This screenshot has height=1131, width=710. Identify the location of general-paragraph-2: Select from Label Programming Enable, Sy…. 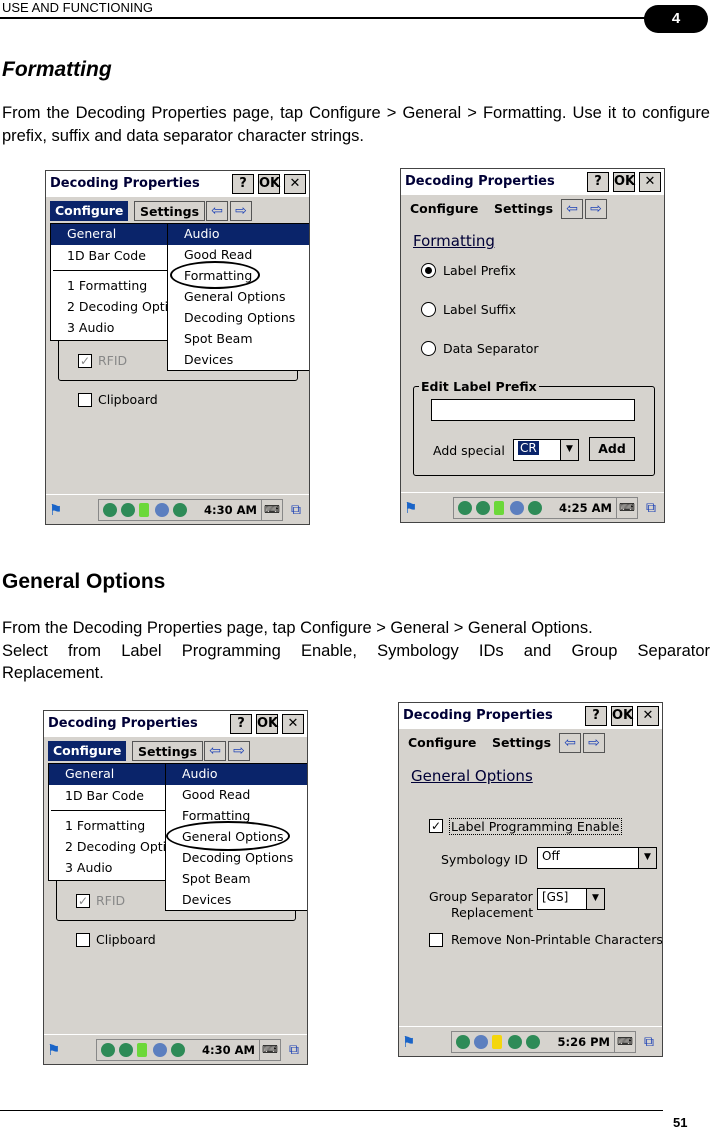
(356, 651).